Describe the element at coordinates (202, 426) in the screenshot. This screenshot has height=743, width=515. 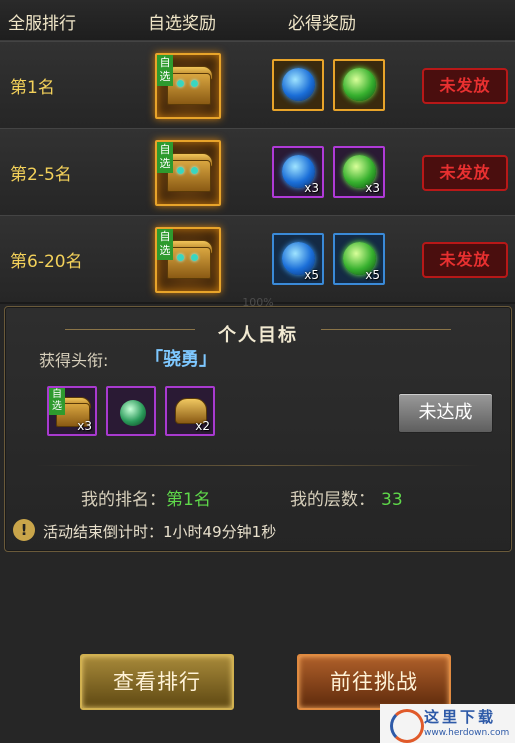
I see `item-count: x2` at that location.